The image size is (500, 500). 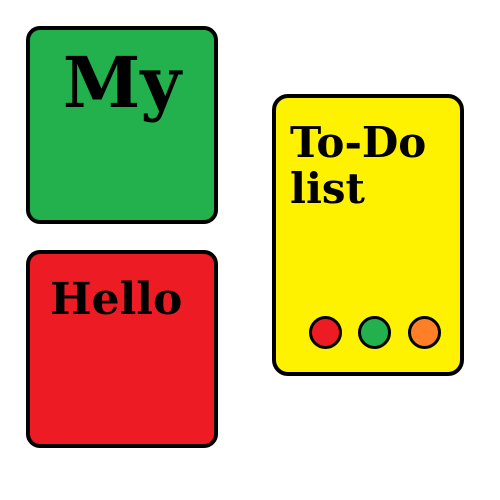 I want to click on my-tile-label: My, so click(x=122, y=82).